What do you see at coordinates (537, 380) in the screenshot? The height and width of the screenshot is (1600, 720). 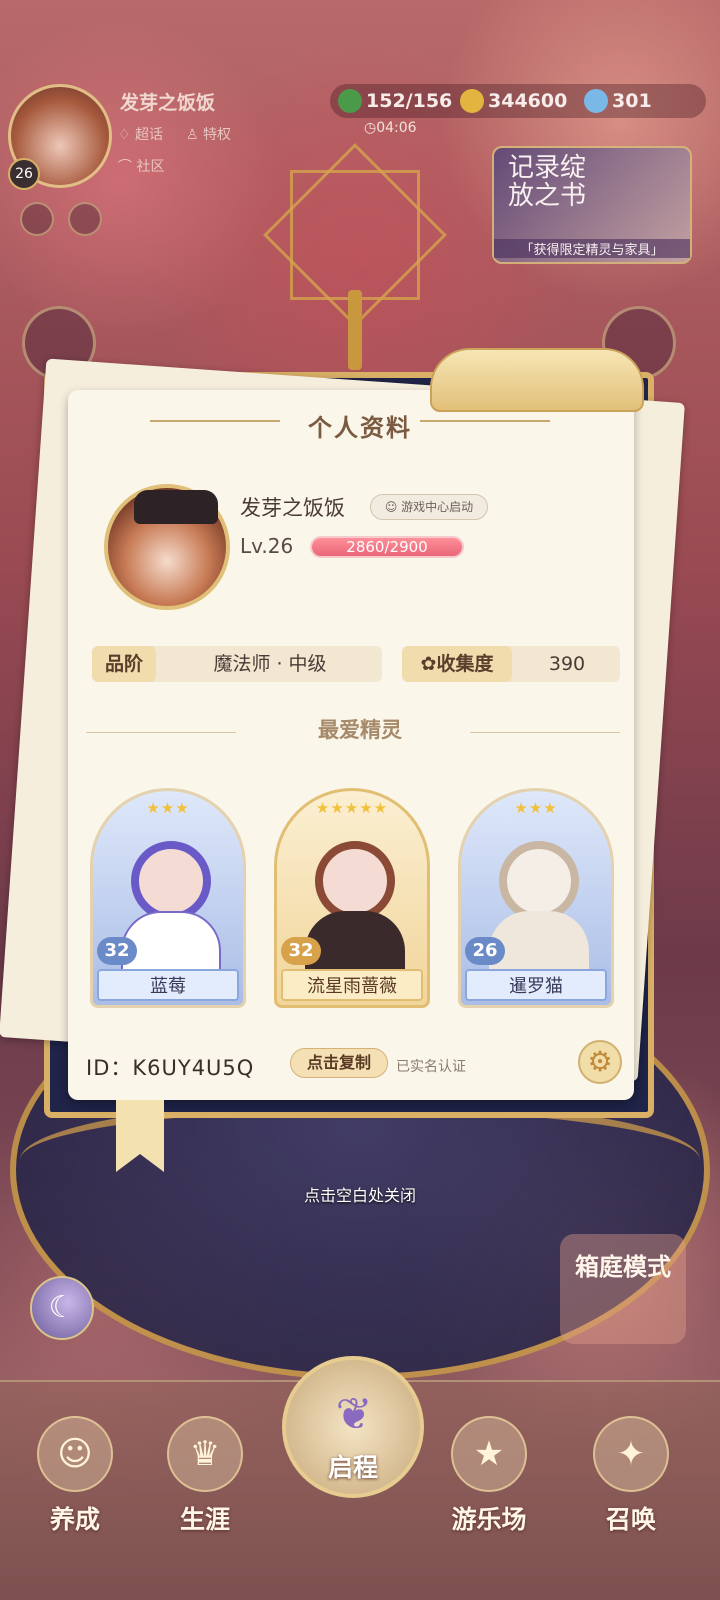 I see `card-crown-ornament` at bounding box center [537, 380].